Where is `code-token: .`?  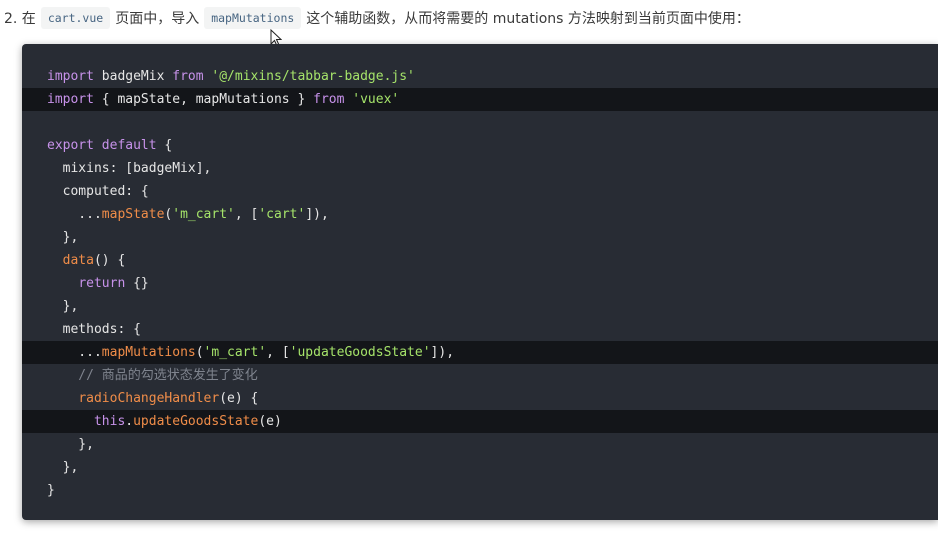 code-token: . is located at coordinates (129, 421).